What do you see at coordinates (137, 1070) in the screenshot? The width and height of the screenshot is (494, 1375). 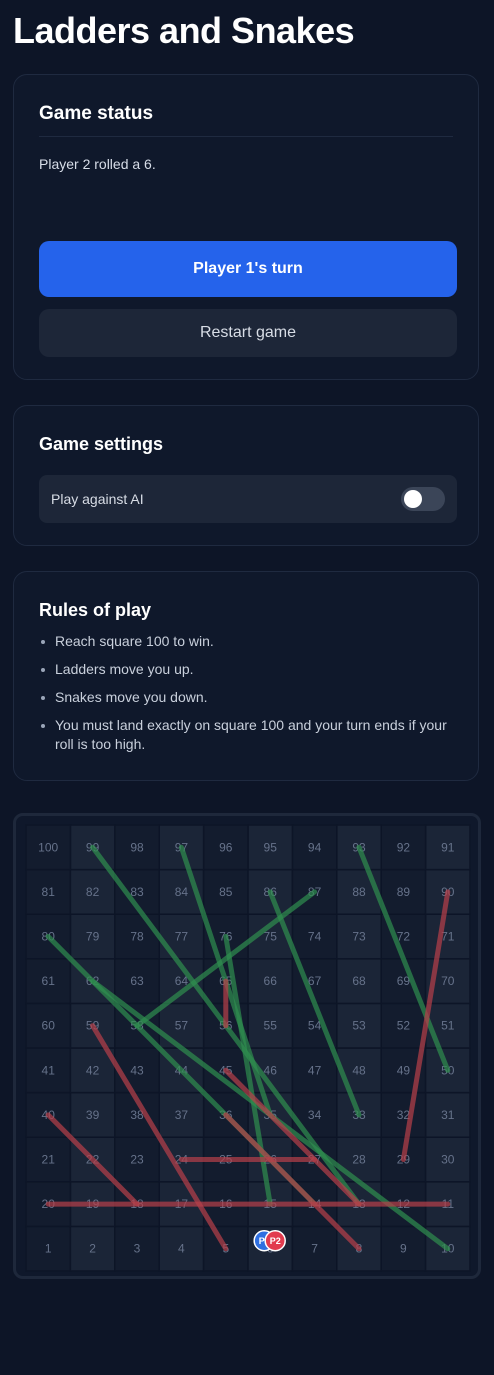 I see `cell-number: 43` at bounding box center [137, 1070].